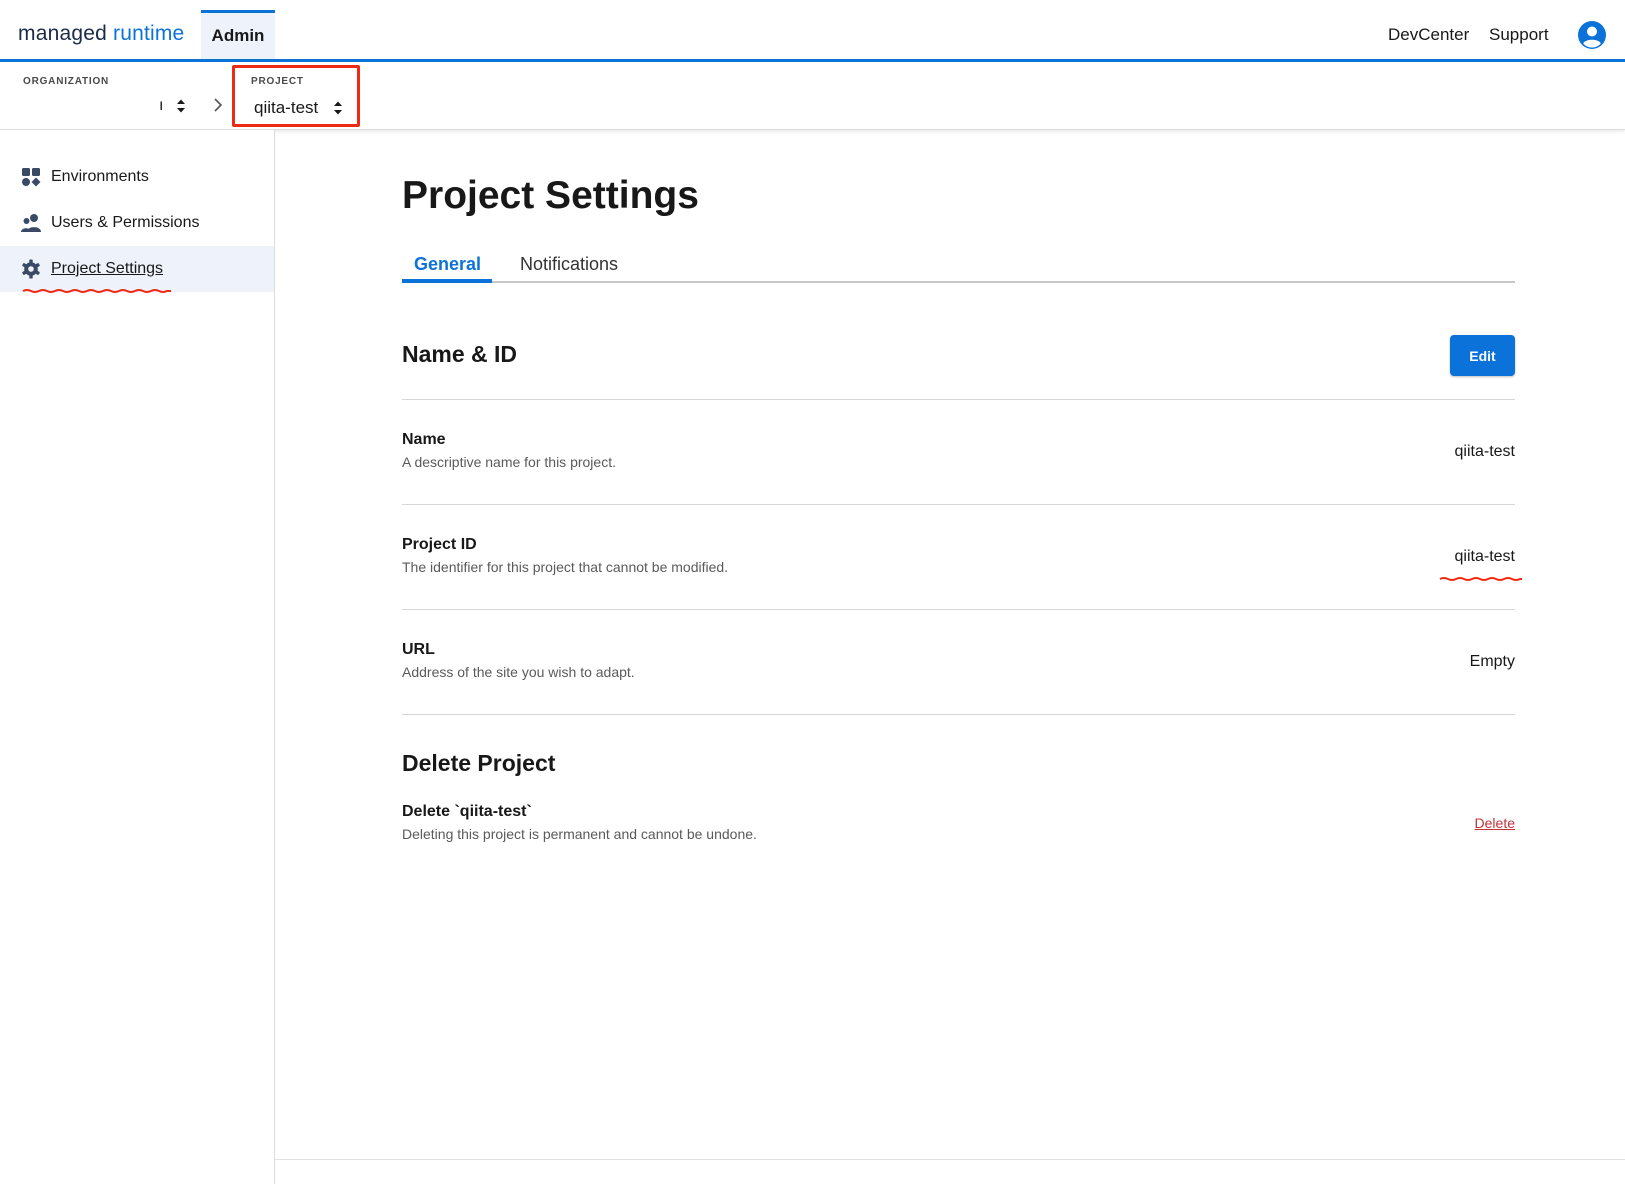 This screenshot has height=1184, width=1625. I want to click on field-value-url: Empty, so click(1492, 661).